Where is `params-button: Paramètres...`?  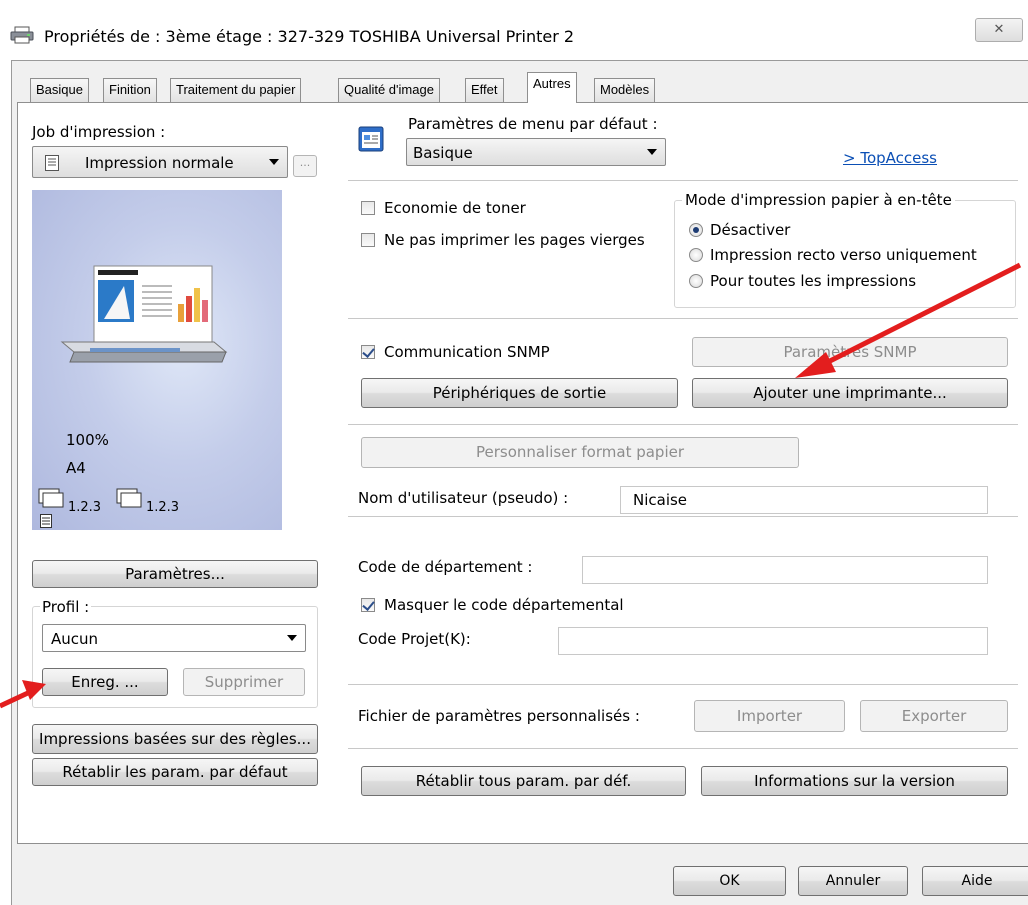
params-button: Paramètres... is located at coordinates (175, 574).